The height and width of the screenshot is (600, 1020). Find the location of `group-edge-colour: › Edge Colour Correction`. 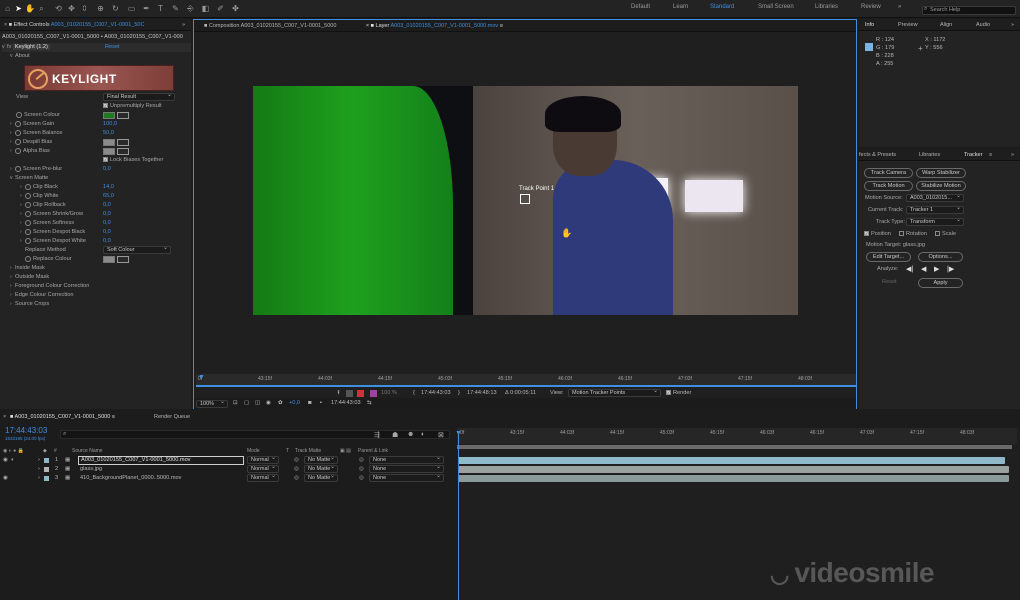

group-edge-colour: › Edge Colour Correction is located at coordinates (41, 295).